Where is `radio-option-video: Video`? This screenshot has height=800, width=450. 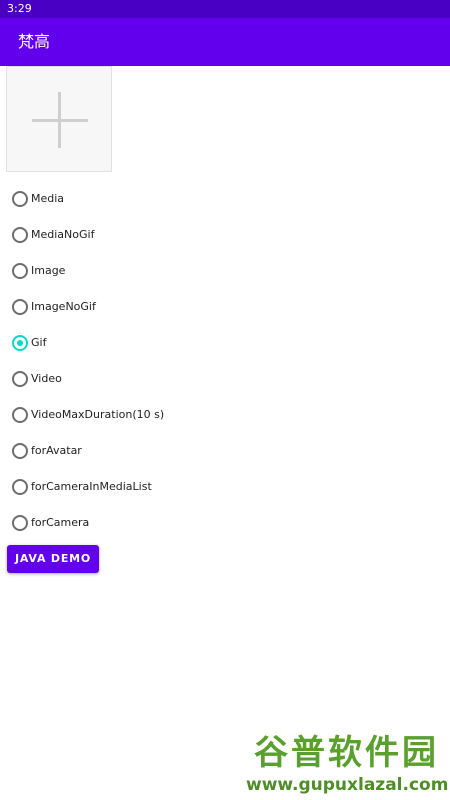
radio-option-video: Video is located at coordinates (225, 379).